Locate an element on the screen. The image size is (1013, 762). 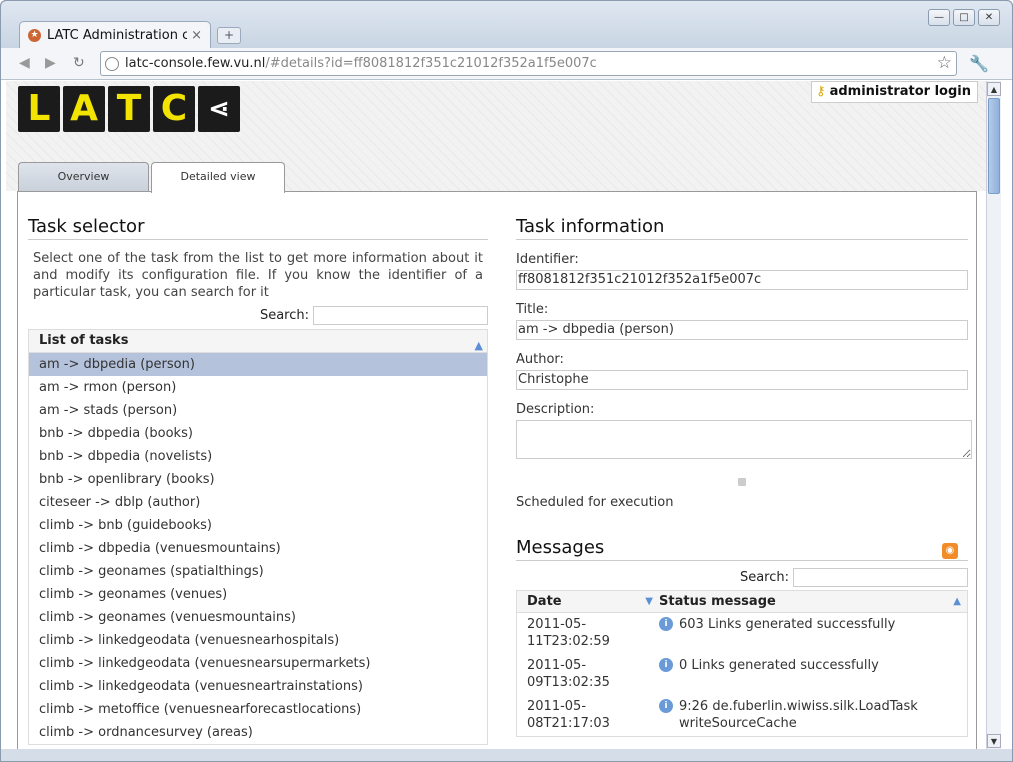
task-list-item: am -> rmon (person) is located at coordinates (258, 387).